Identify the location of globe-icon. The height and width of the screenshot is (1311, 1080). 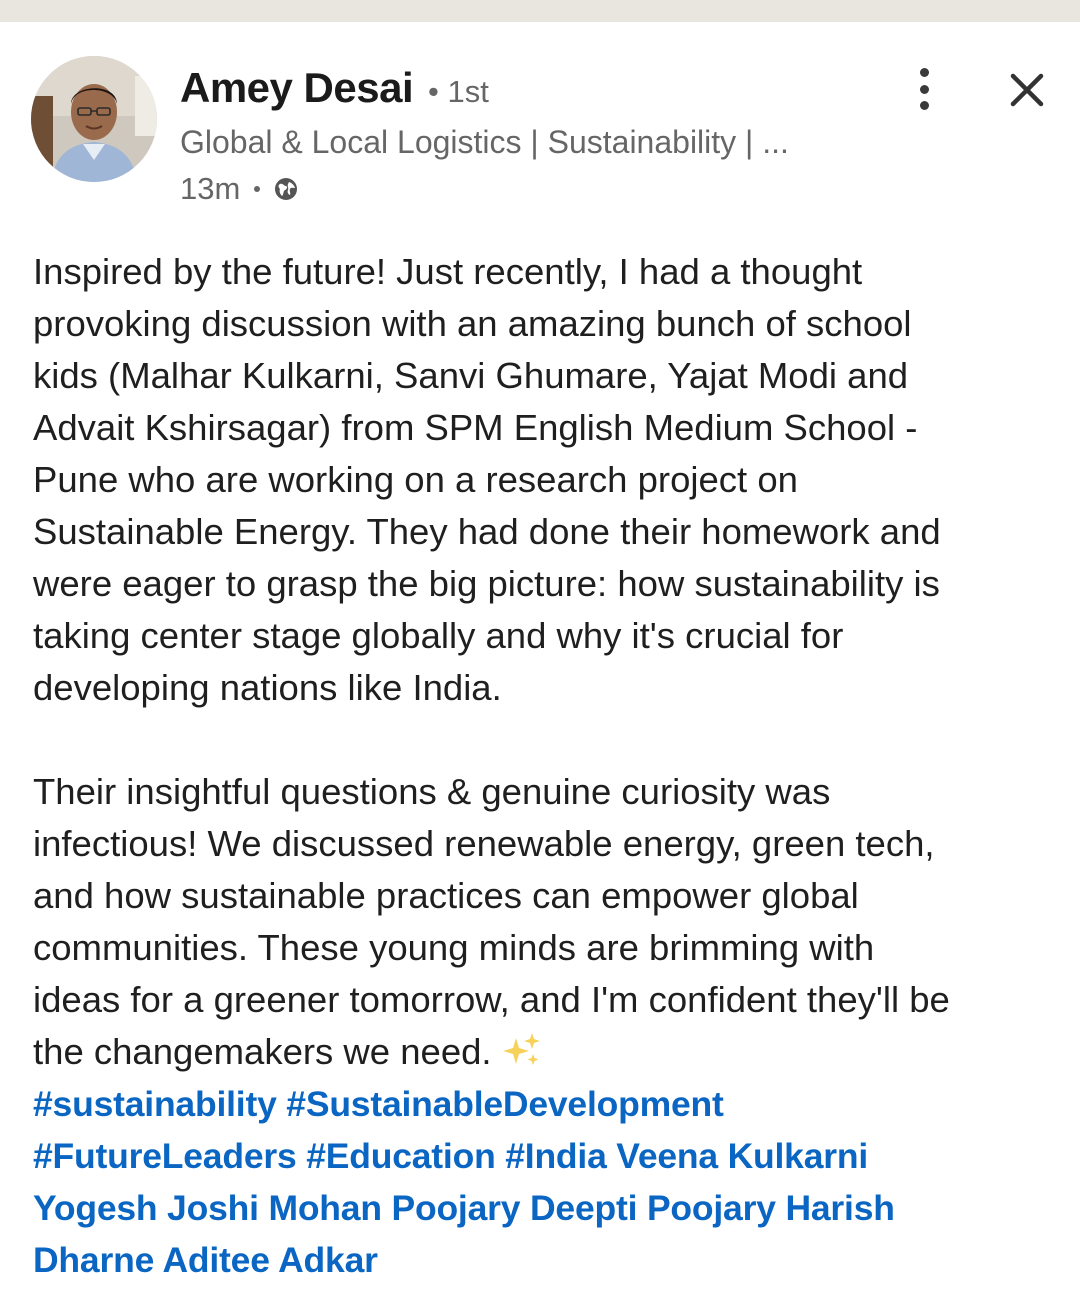
(286, 189).